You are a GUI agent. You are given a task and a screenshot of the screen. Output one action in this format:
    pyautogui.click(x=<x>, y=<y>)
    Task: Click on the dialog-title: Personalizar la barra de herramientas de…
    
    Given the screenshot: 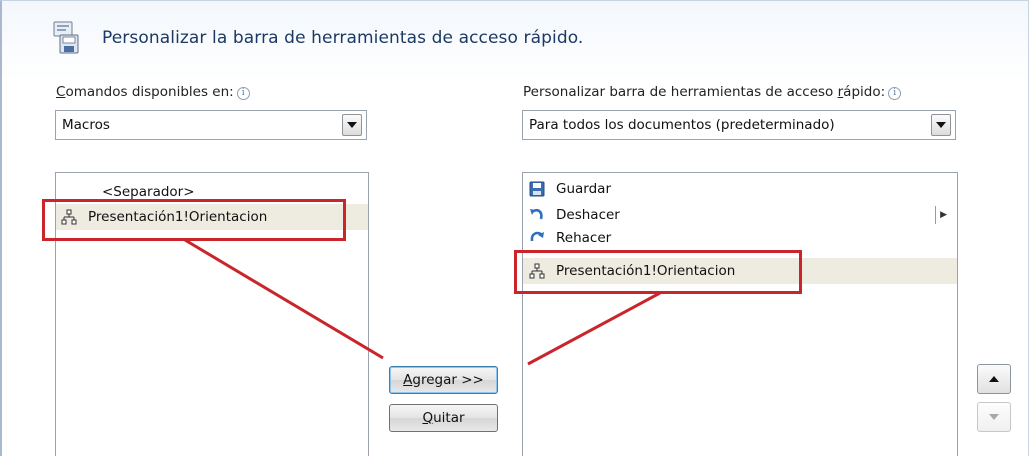 What is the action you would take?
    pyautogui.click(x=343, y=38)
    